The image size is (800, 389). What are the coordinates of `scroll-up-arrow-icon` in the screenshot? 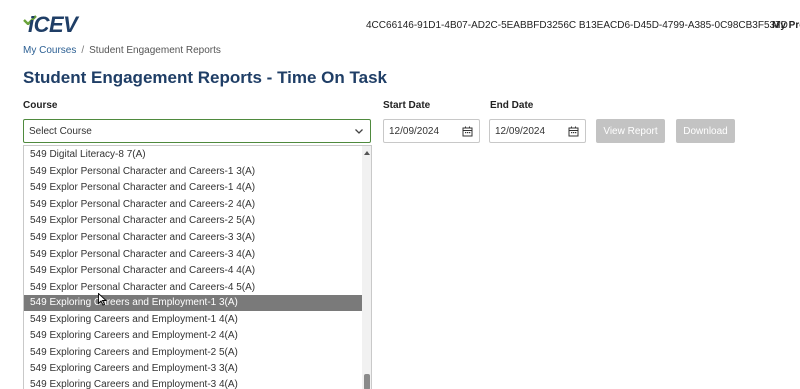 It's located at (367, 153).